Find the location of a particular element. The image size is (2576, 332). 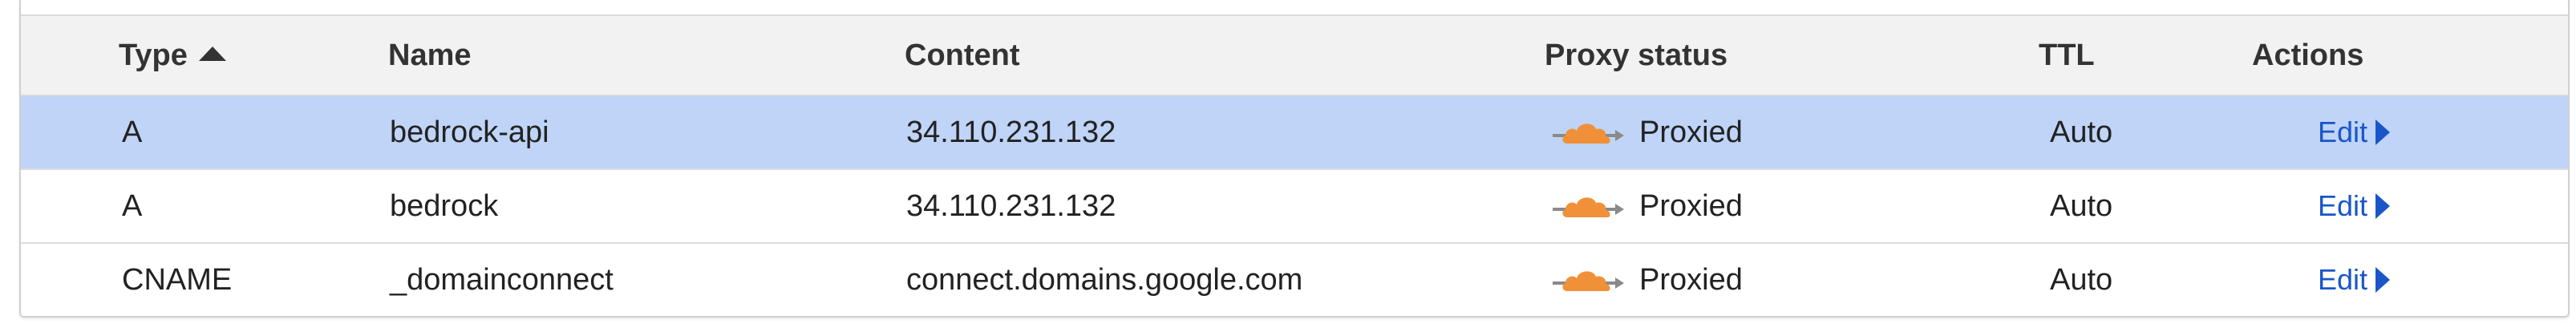

column-header-type: Type is located at coordinates (172, 55).